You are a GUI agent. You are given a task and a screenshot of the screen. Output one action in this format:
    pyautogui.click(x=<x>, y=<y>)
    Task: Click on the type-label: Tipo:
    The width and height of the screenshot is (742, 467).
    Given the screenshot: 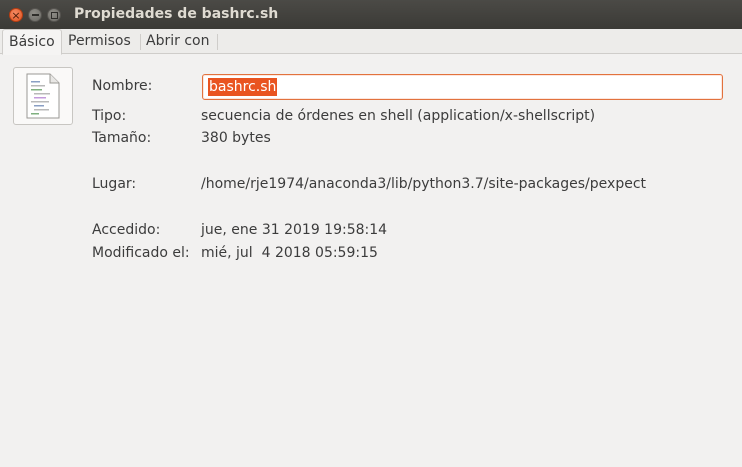 What is the action you would take?
    pyautogui.click(x=109, y=116)
    